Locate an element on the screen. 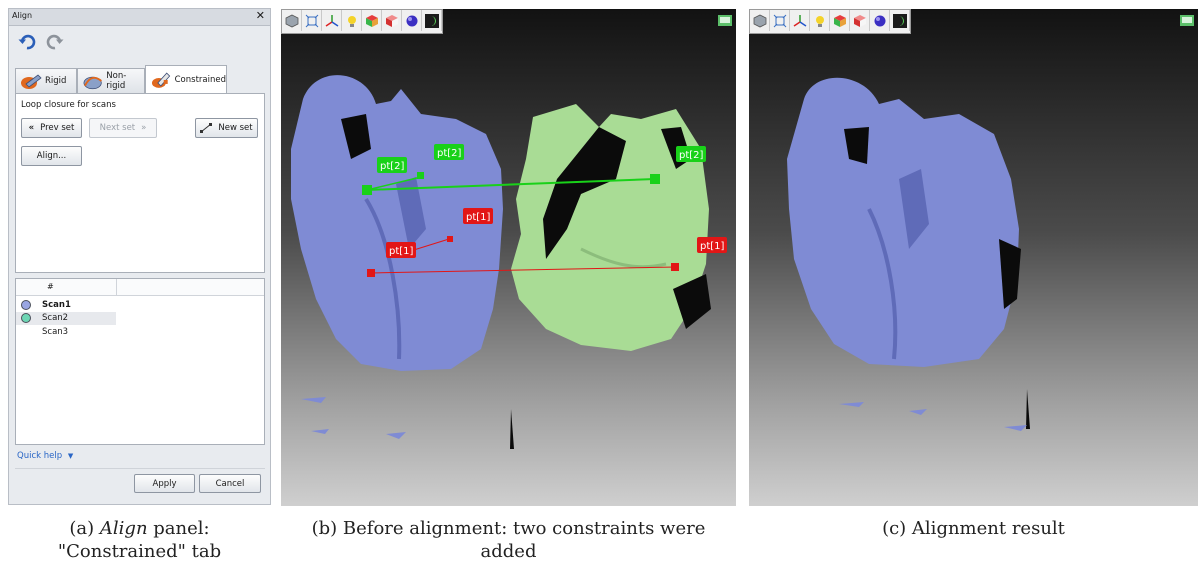 The image size is (1198, 568). caption-a-emphasis: Align is located at coordinates (123, 528).